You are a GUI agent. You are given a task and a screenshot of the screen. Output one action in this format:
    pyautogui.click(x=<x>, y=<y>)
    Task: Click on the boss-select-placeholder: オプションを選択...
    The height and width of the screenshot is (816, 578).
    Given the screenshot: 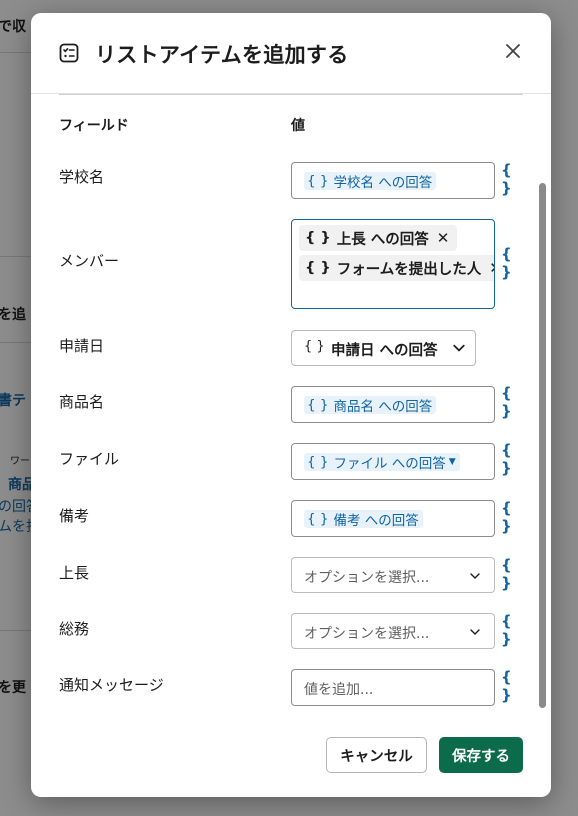 What is the action you would take?
    pyautogui.click(x=367, y=578)
    